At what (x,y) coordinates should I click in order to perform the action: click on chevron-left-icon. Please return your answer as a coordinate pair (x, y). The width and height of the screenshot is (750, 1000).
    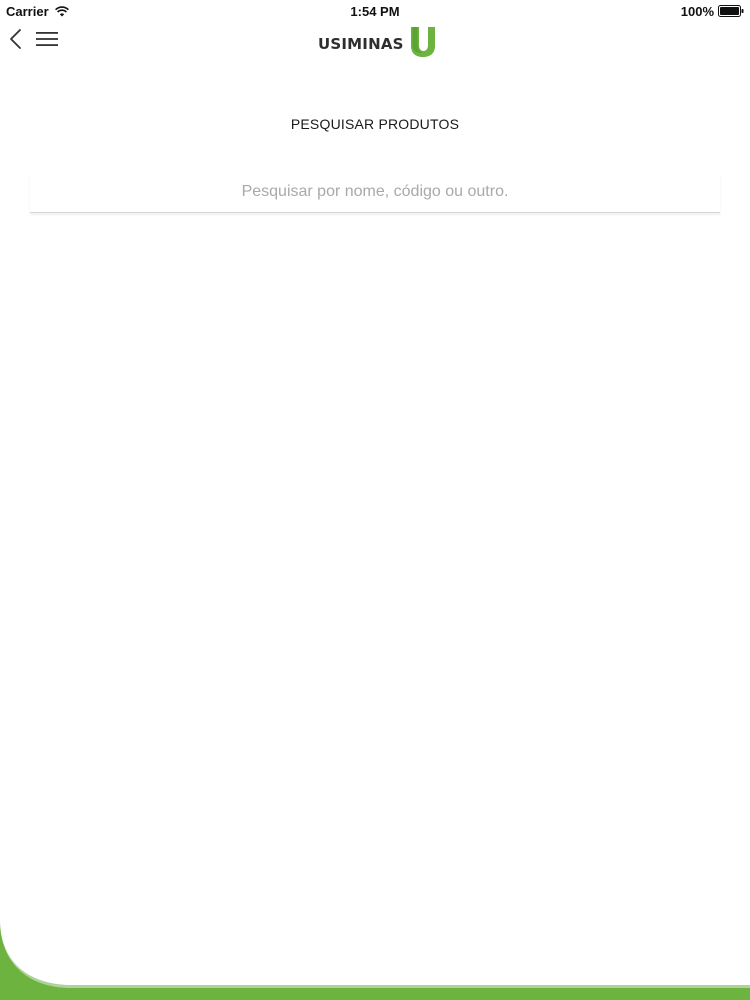
    Looking at the image, I should click on (15, 41).